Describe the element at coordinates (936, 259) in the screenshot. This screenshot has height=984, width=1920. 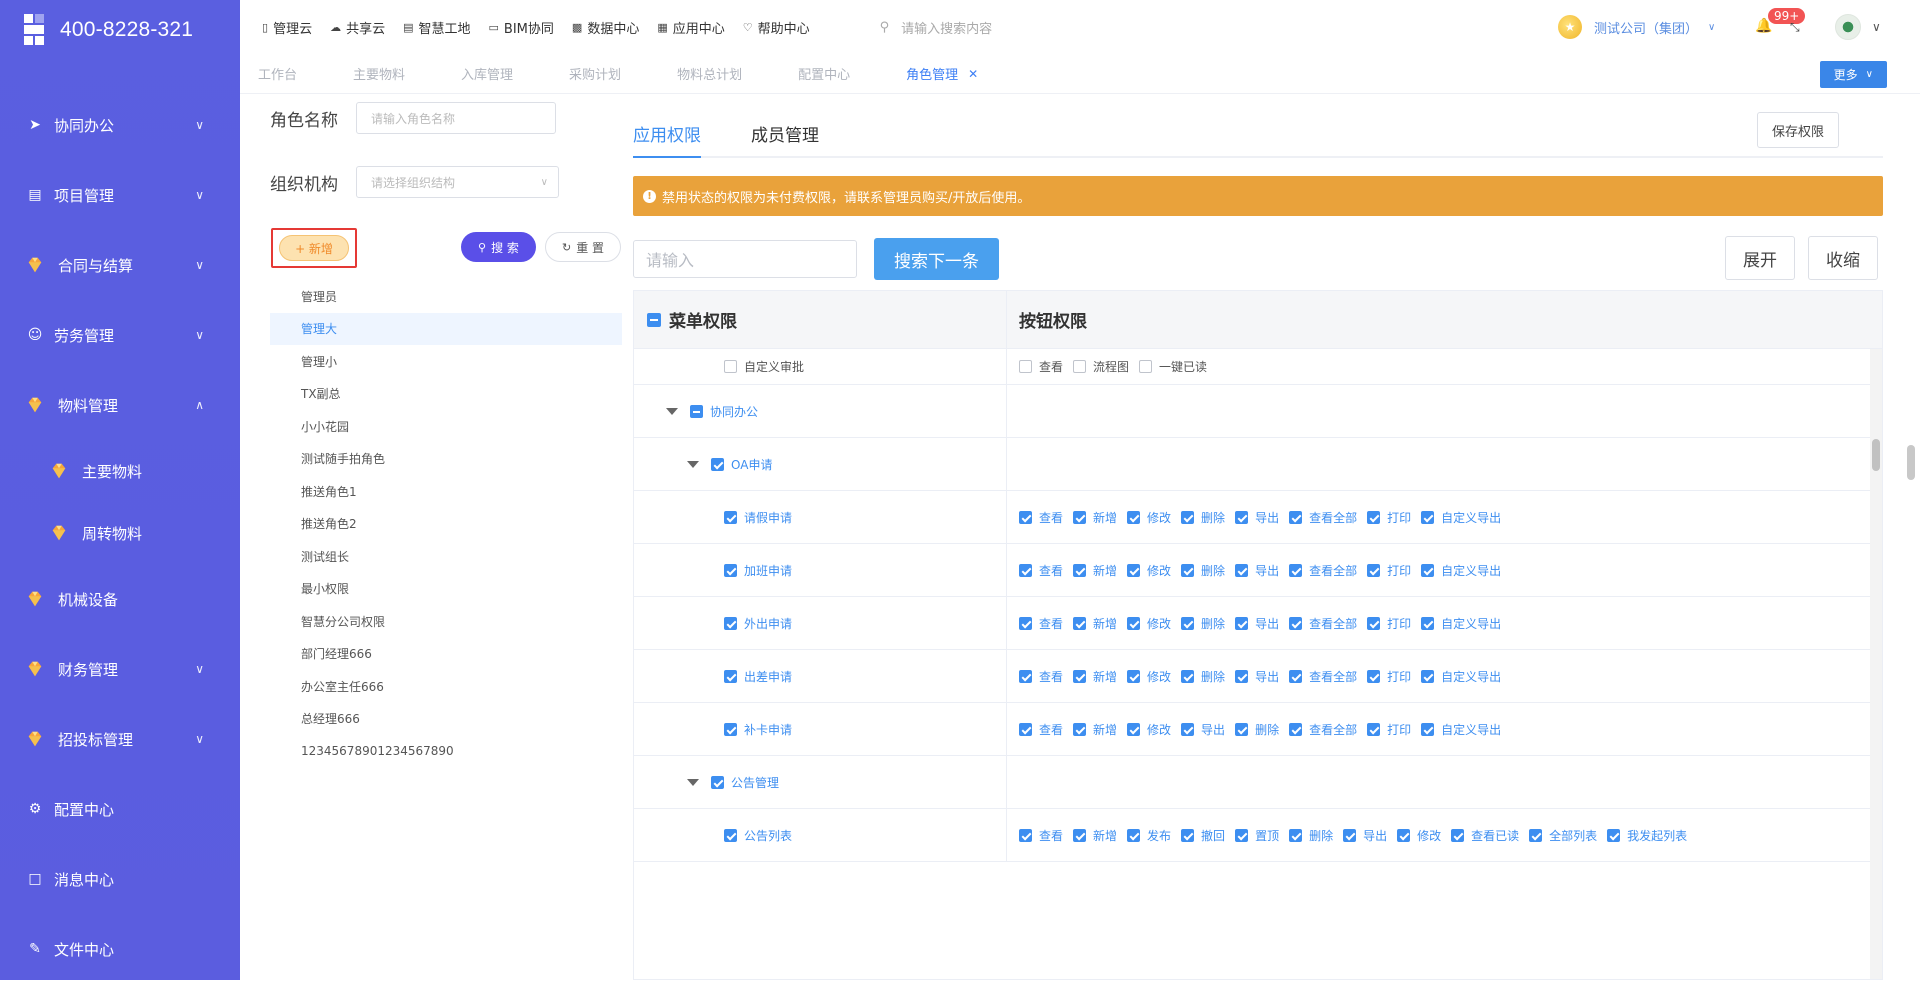
I see `search-next-button: 搜索下一条` at that location.